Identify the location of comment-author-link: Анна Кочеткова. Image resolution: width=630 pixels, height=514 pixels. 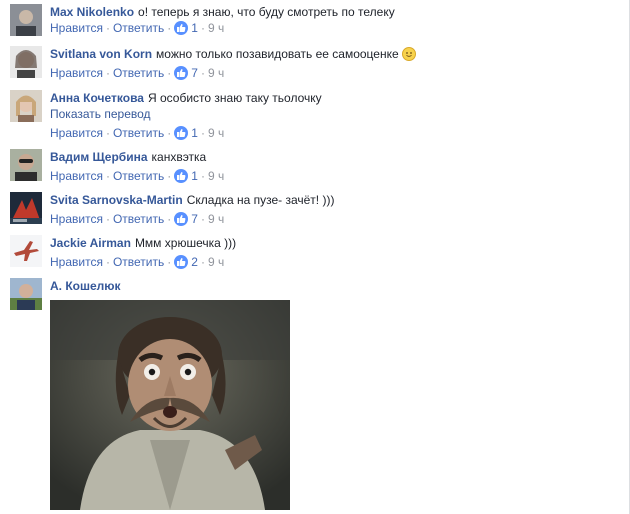
(97, 98).